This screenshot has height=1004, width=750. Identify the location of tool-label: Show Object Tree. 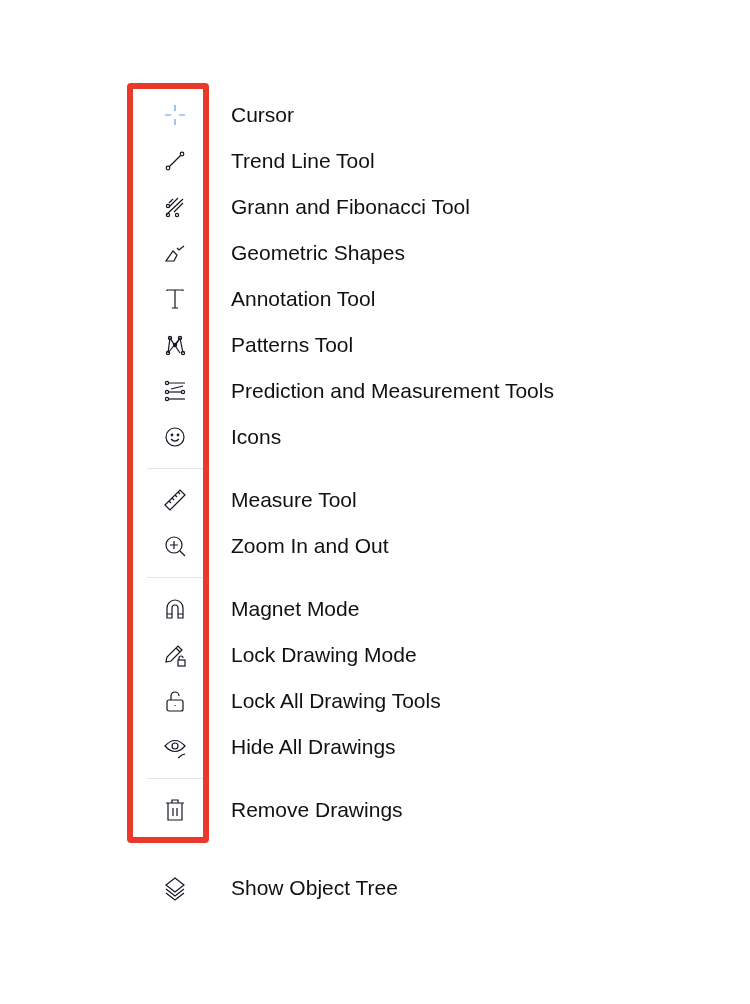
(314, 888).